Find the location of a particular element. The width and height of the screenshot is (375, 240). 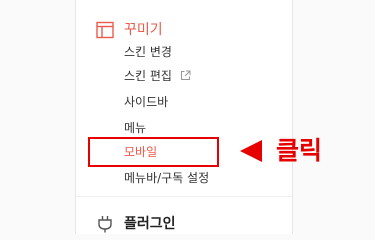

section-title: 꾸미기 is located at coordinates (143, 30).